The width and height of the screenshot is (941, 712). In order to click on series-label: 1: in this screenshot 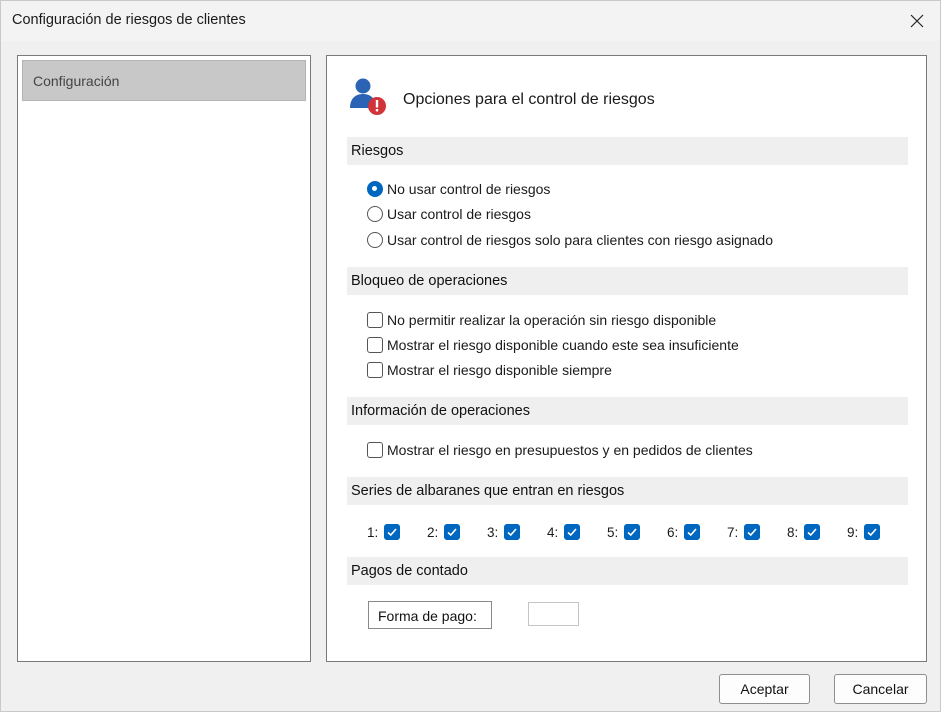, I will do `click(373, 532)`.